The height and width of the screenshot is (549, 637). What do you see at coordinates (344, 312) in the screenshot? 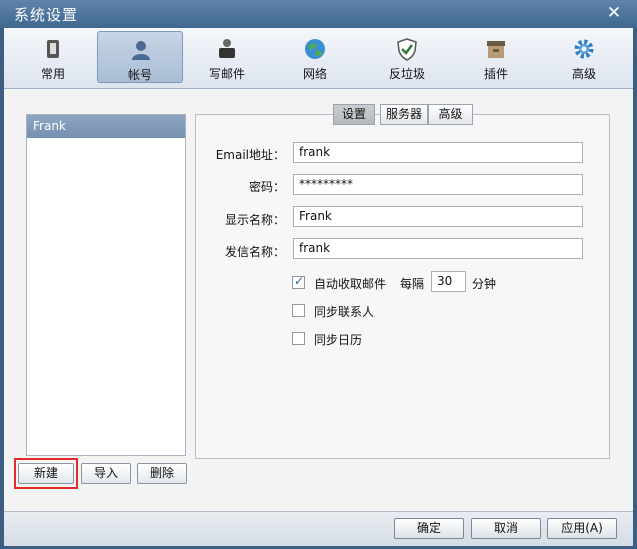
I see `sync-contacts-label: 同步联系人` at bounding box center [344, 312].